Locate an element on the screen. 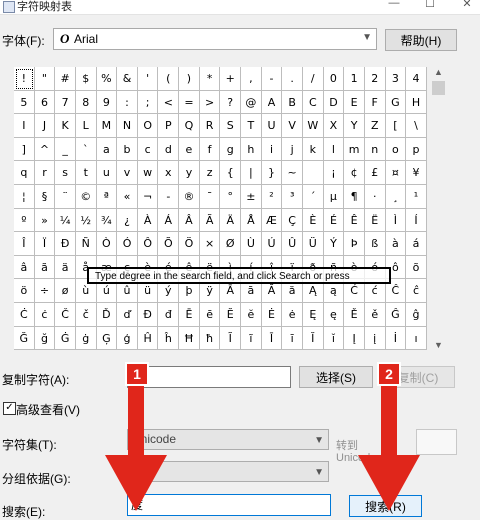 The width and height of the screenshot is (480, 520). char-cell: a is located at coordinates (107, 149).